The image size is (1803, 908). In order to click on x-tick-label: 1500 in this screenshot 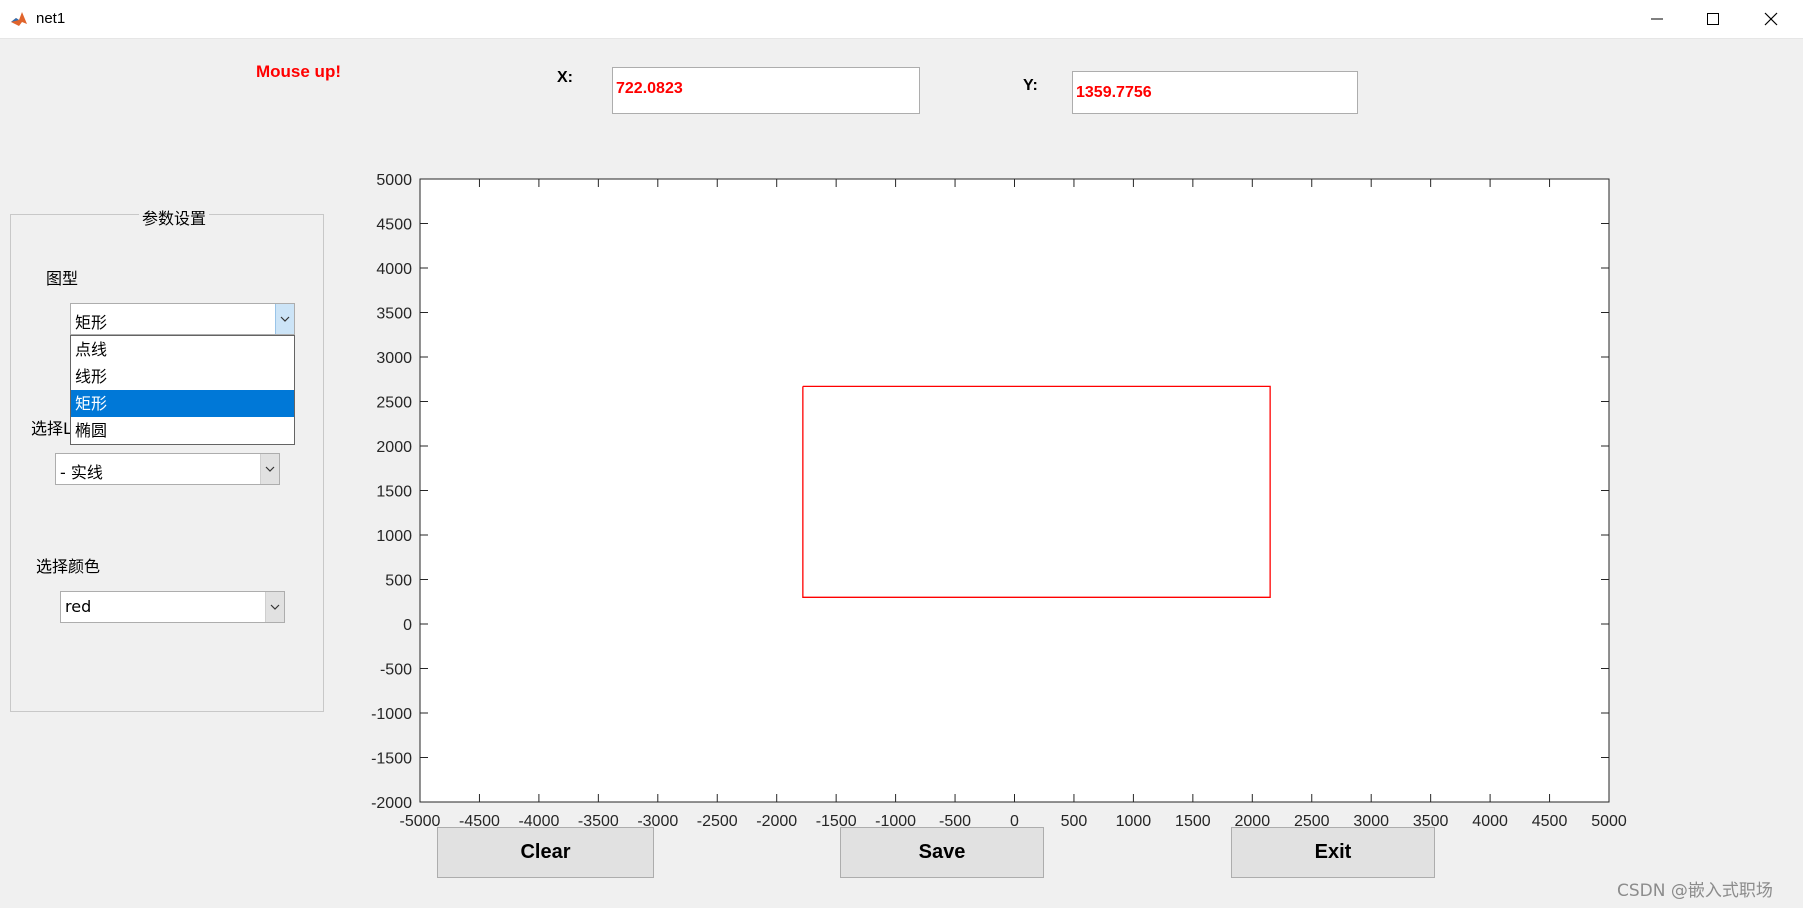, I will do `click(1193, 821)`.